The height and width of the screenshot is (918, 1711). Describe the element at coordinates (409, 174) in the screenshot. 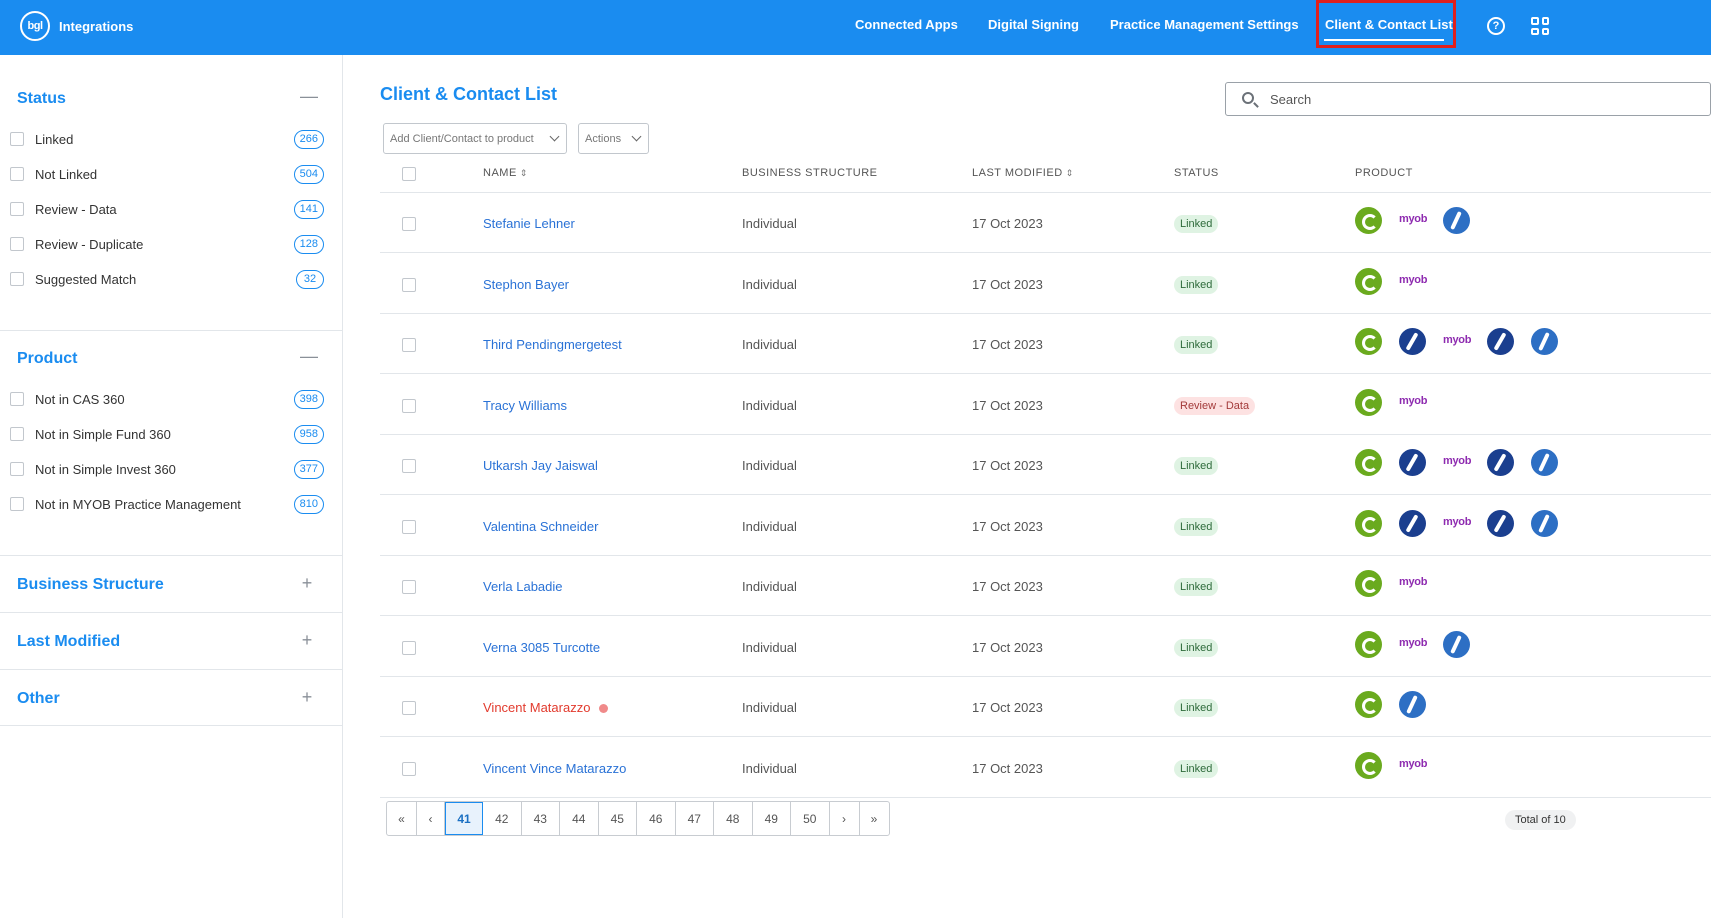

I see `select-all-checkbox` at that location.